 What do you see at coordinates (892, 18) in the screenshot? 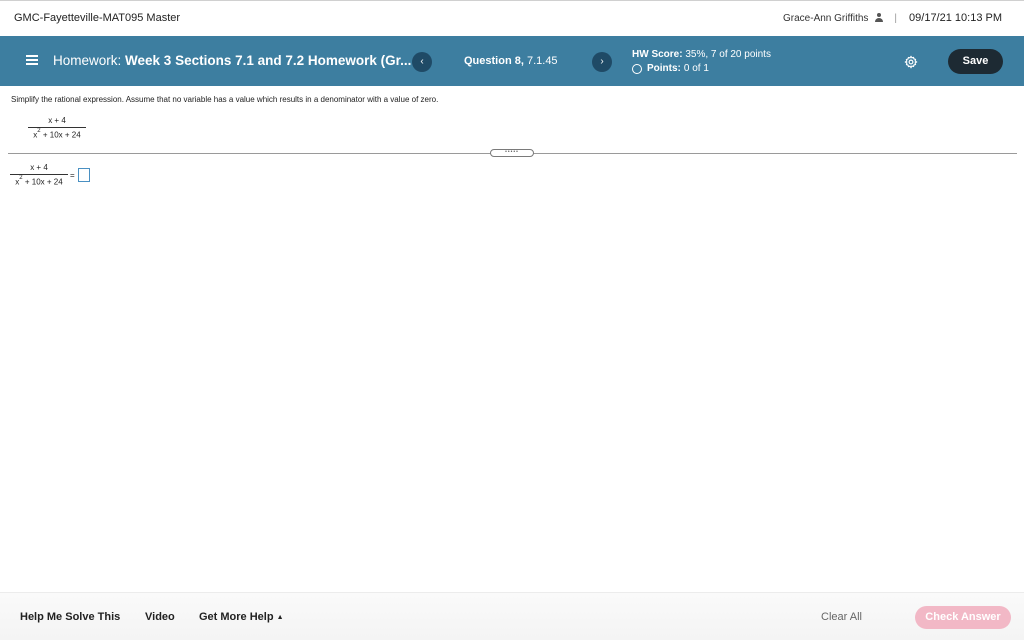
I see `user-area: Grace-Ann Griffiths | 09/17/21 10:13 PM` at bounding box center [892, 18].